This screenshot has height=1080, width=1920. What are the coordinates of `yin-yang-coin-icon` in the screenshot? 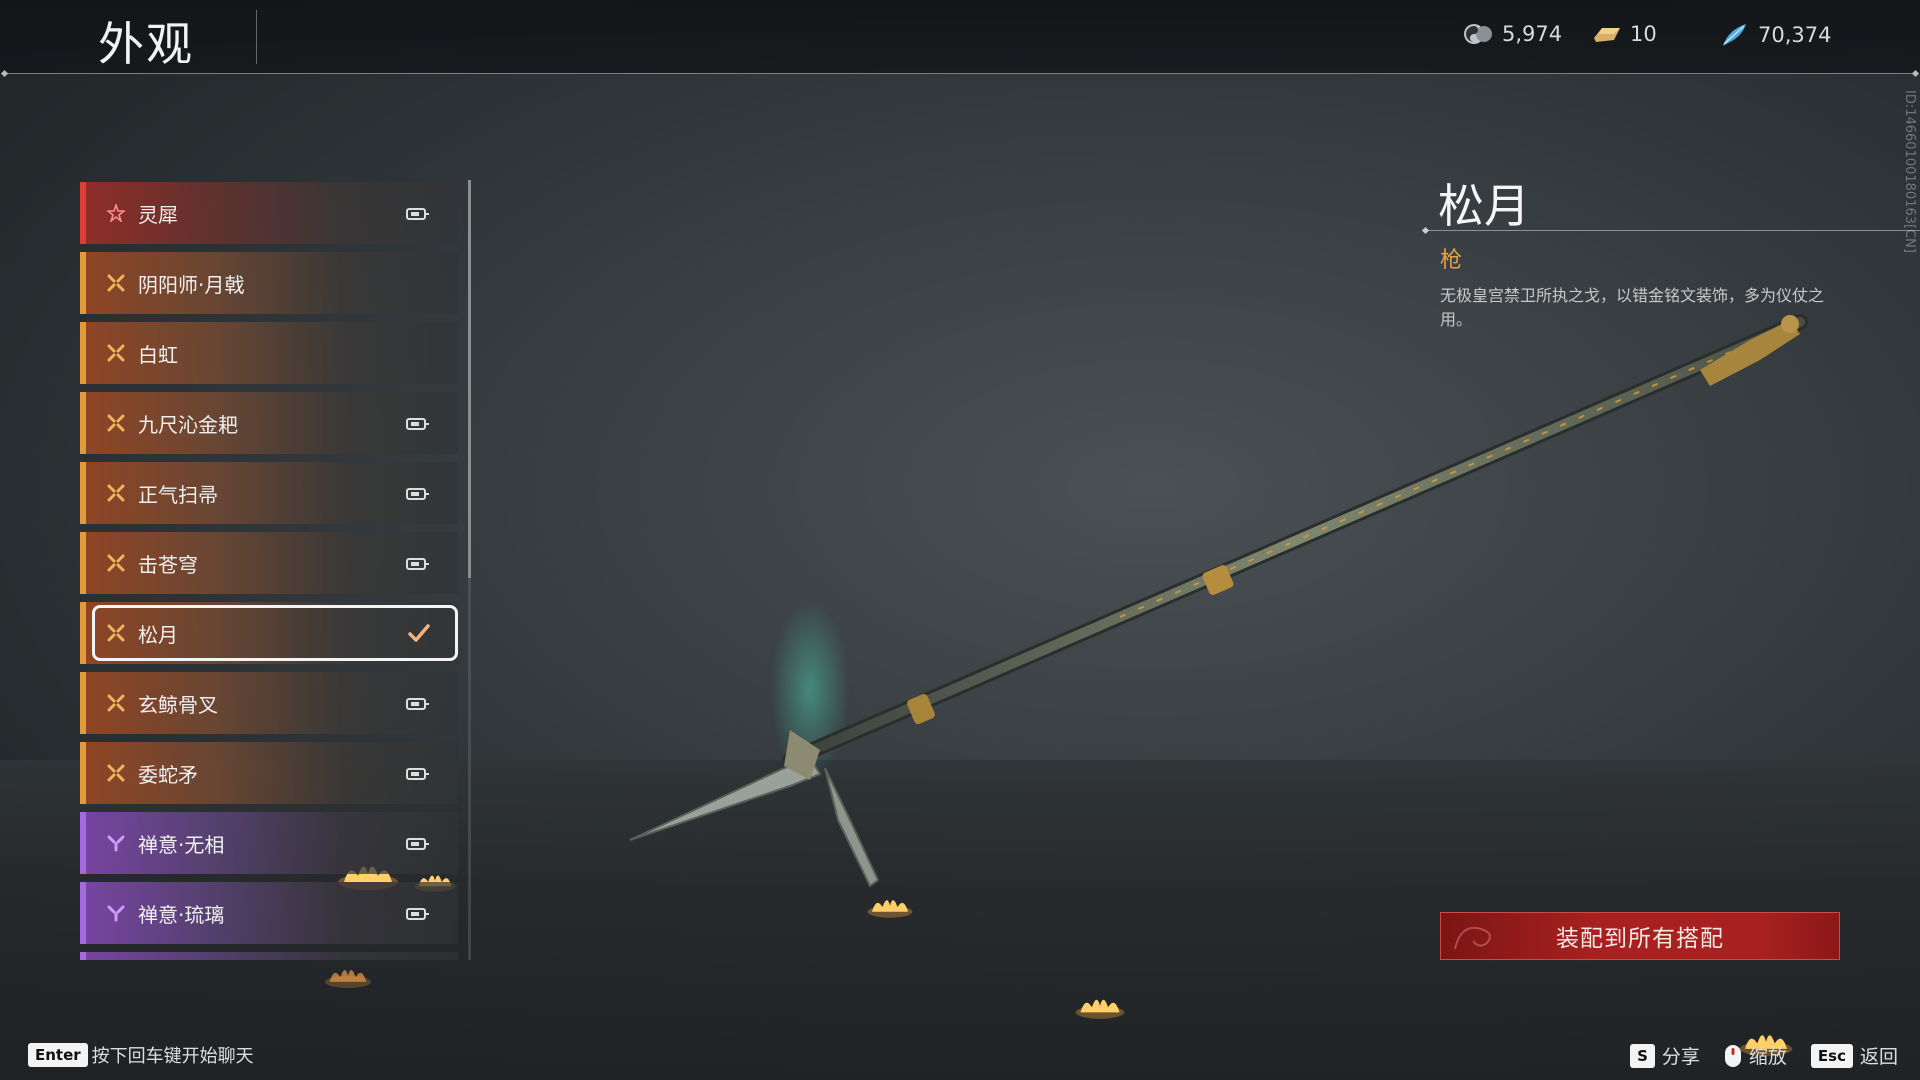 It's located at (1478, 34).